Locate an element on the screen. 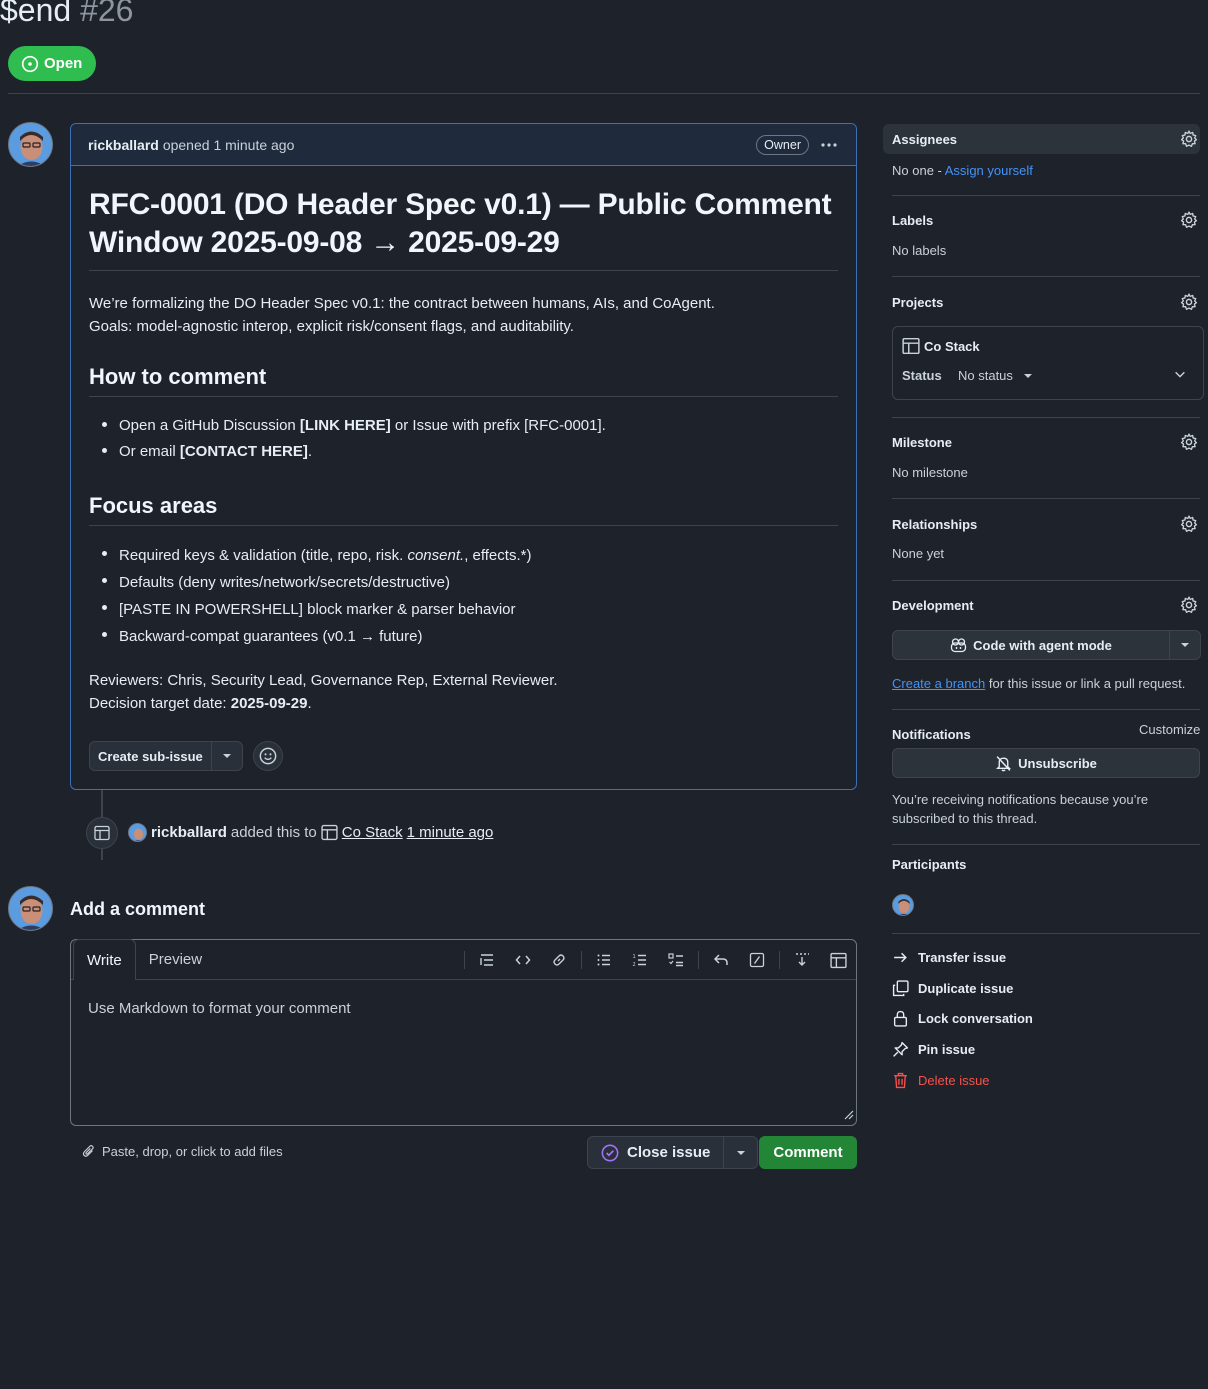 This screenshot has height=1389, width=1208. status-dropdown: No status is located at coordinates (995, 375).